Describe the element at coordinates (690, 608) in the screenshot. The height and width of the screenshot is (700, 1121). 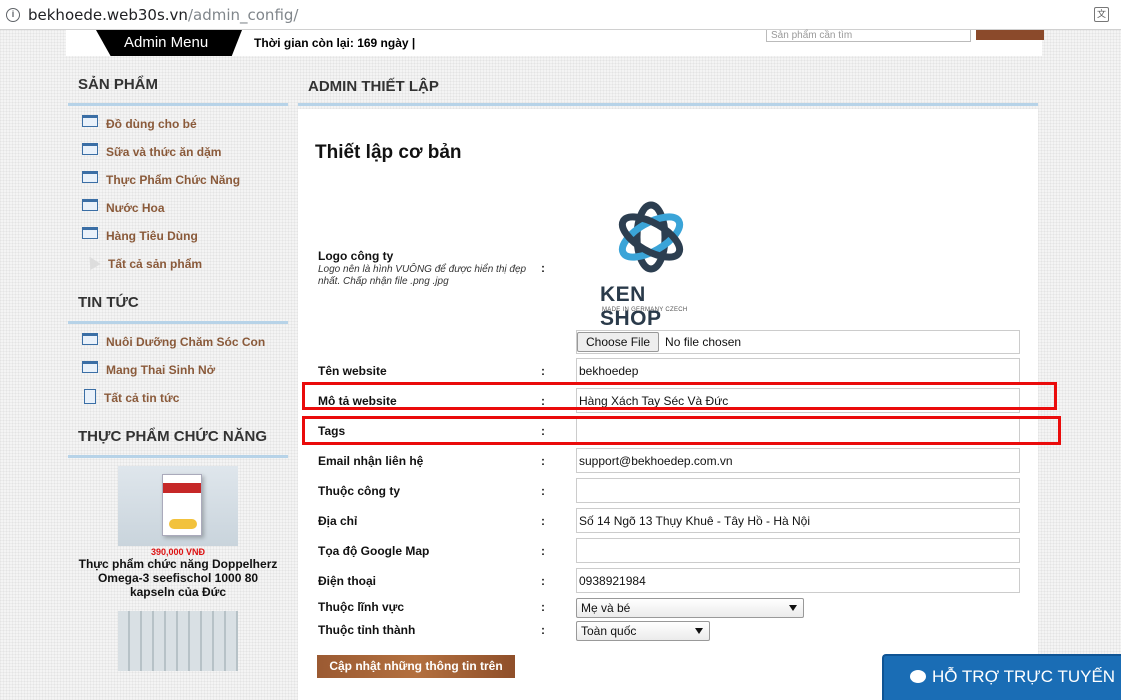
I see `field-select: Mẹ và bé` at that location.